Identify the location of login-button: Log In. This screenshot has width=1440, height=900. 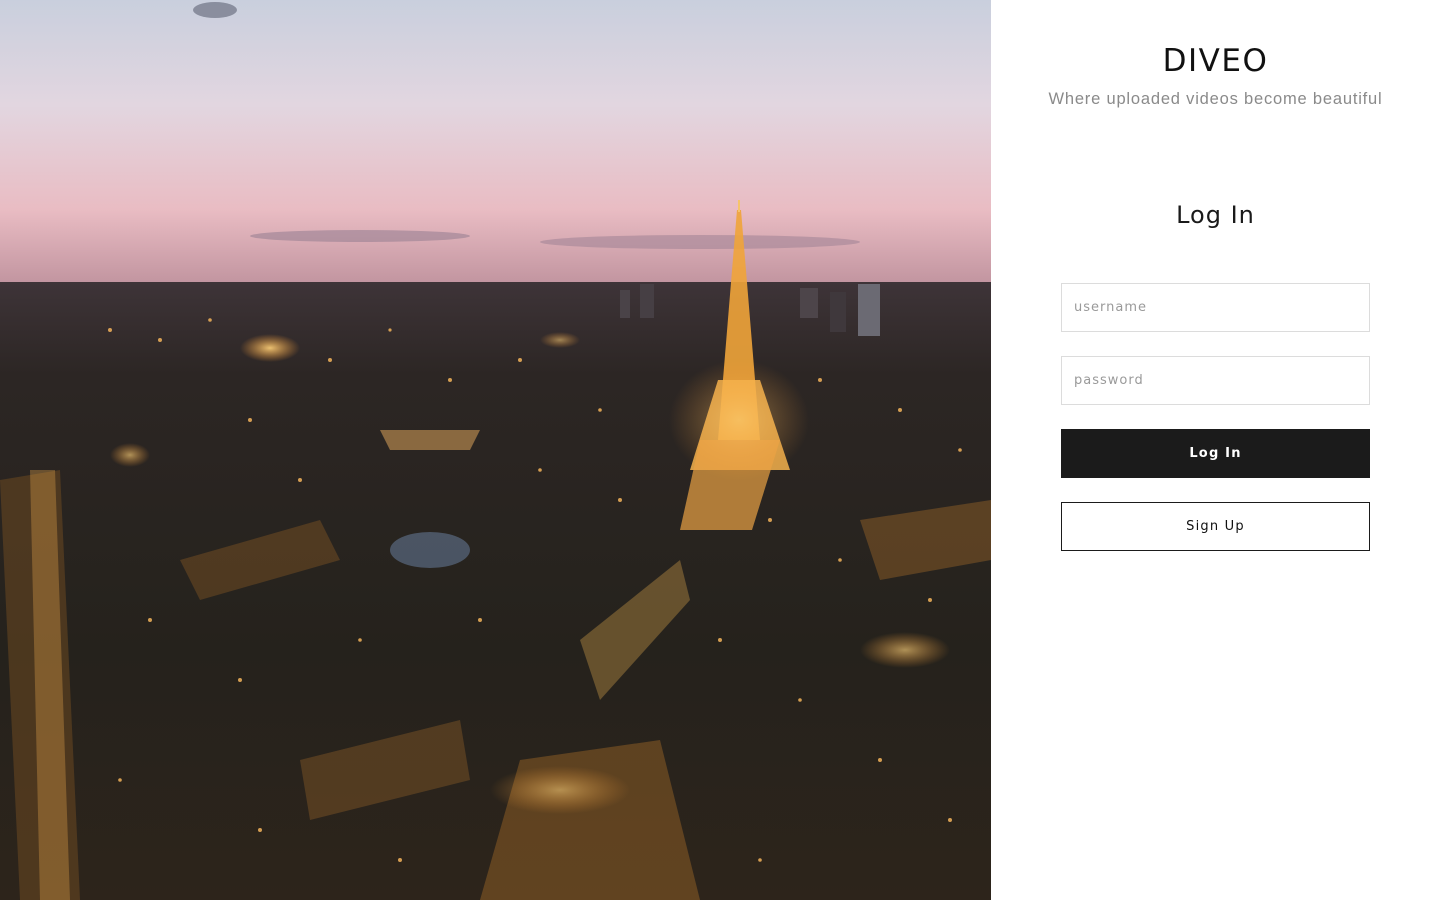
(1215, 453).